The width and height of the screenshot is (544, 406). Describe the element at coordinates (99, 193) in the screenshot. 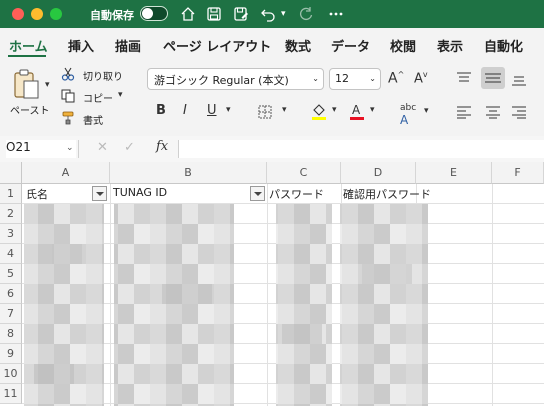

I see `filter-dropdown-a` at that location.